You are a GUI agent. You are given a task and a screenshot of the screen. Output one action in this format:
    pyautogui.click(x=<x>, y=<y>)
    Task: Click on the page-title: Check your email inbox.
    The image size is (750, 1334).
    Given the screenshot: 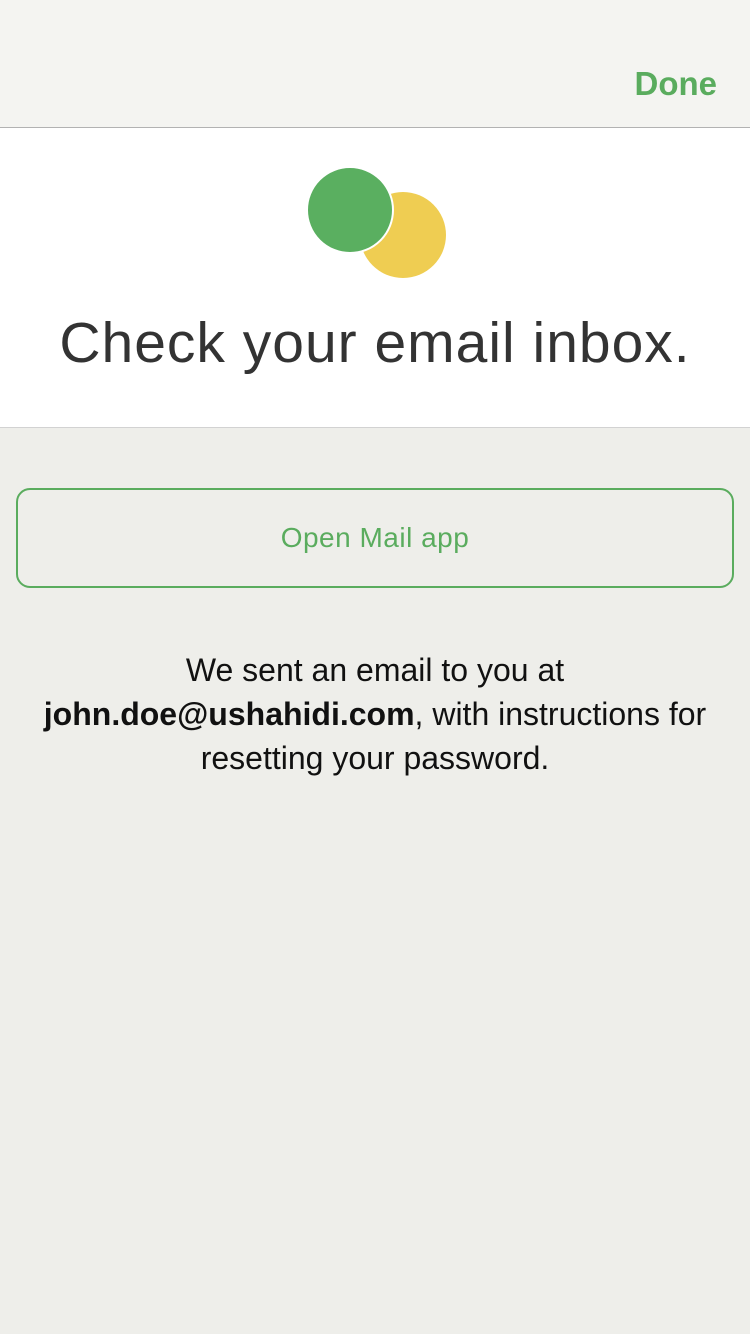 What is the action you would take?
    pyautogui.click(x=375, y=343)
    